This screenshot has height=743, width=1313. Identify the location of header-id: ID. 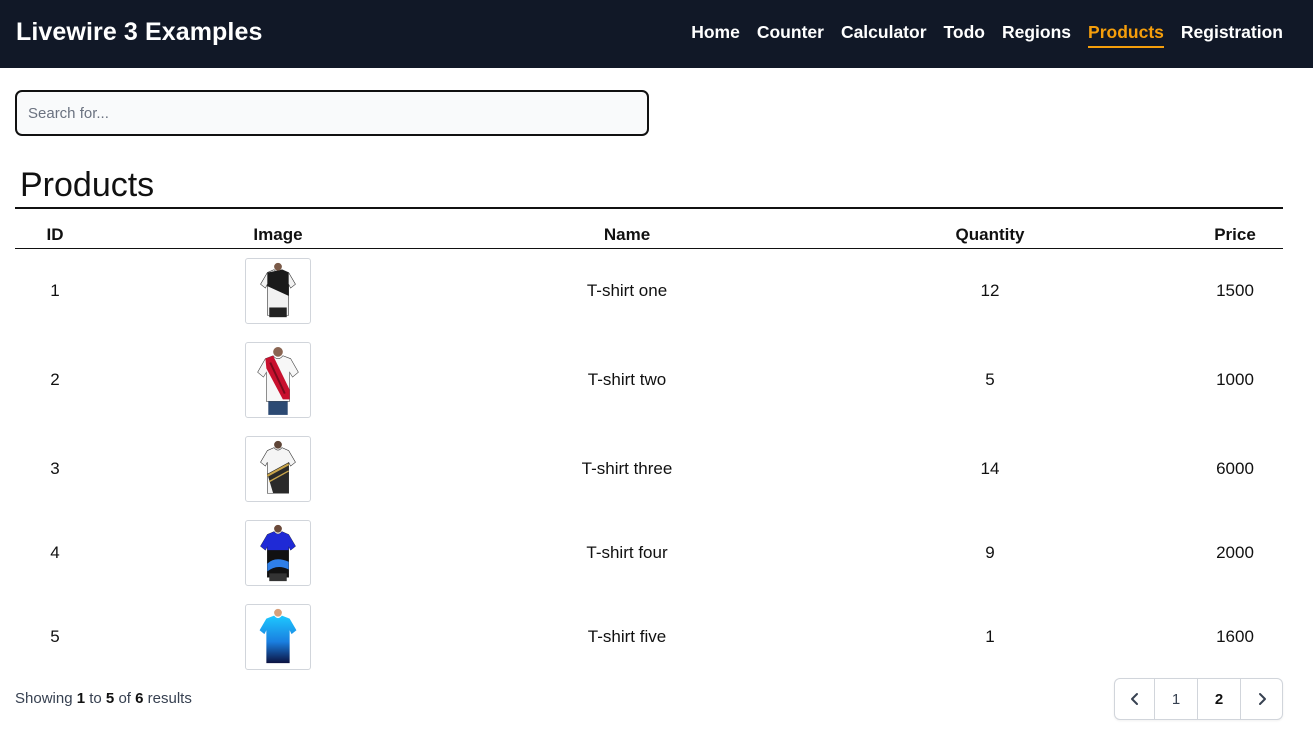
(55, 235).